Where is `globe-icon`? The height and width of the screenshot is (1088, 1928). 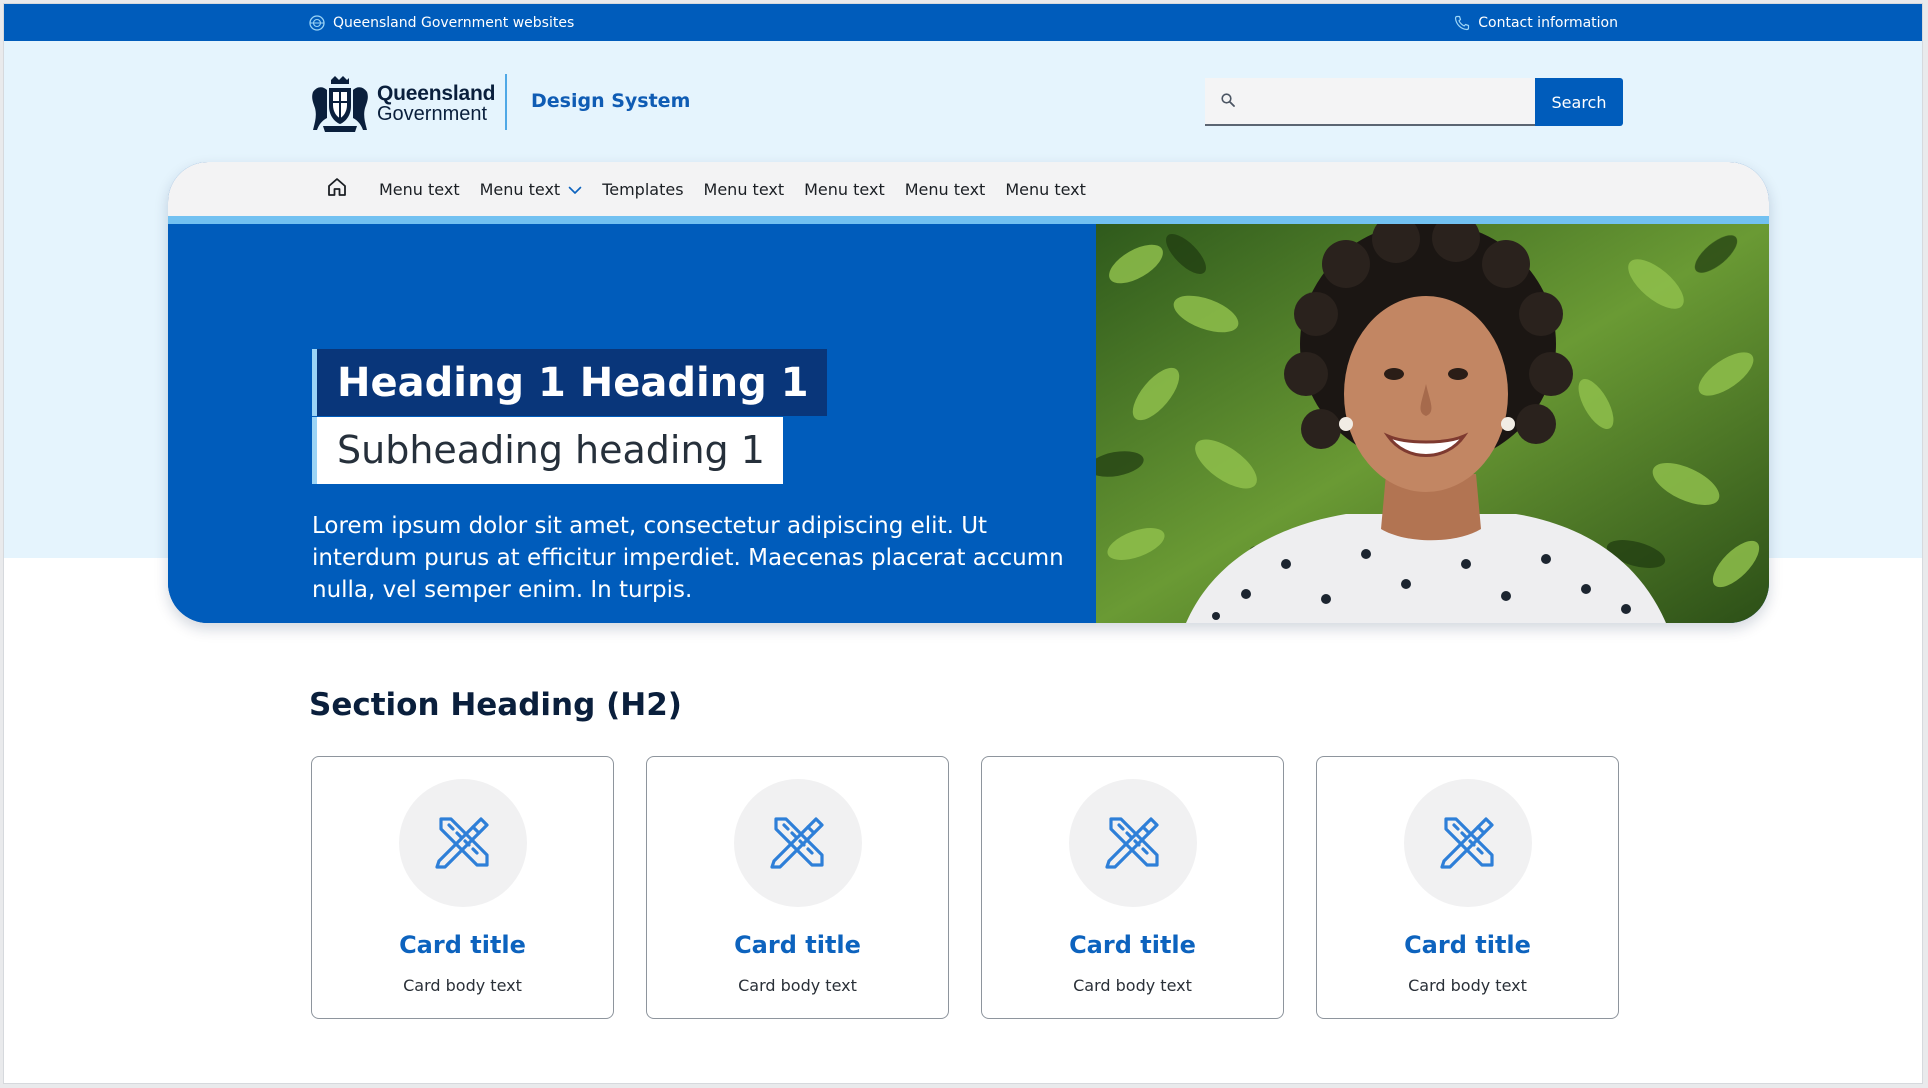
globe-icon is located at coordinates (317, 22).